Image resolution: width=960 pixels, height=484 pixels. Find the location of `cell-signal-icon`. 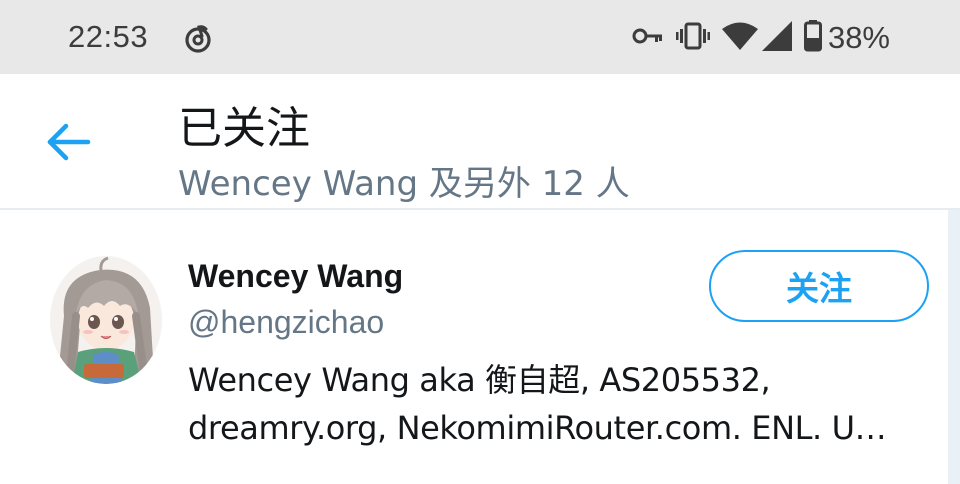

cell-signal-icon is located at coordinates (776, 38).